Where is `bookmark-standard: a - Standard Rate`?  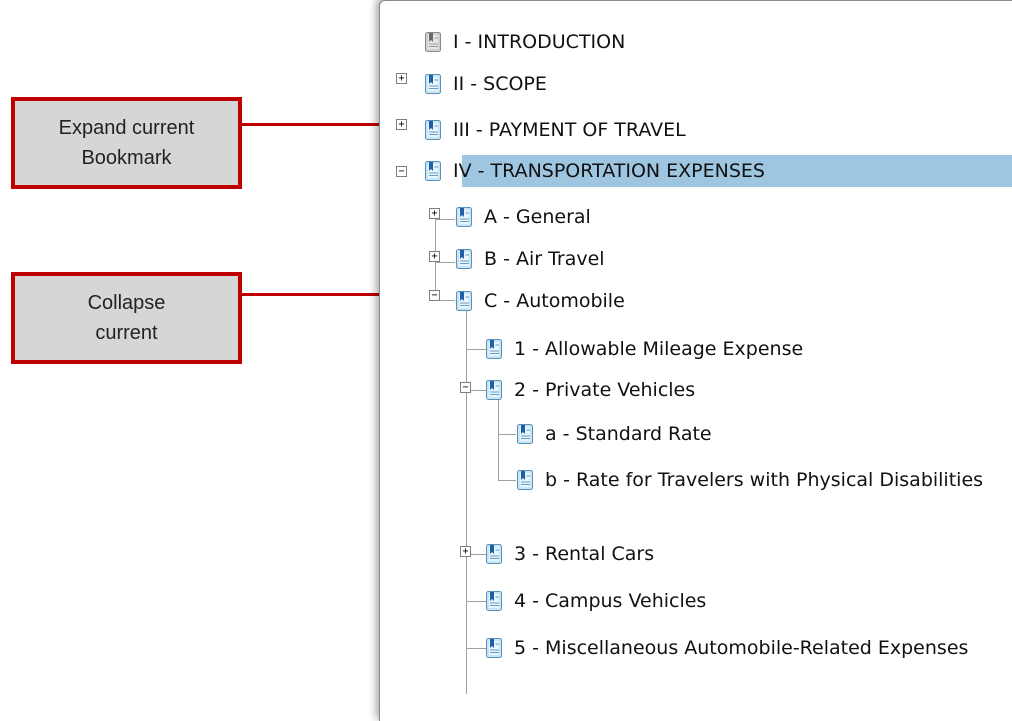 bookmark-standard: a - Standard Rate is located at coordinates (614, 434).